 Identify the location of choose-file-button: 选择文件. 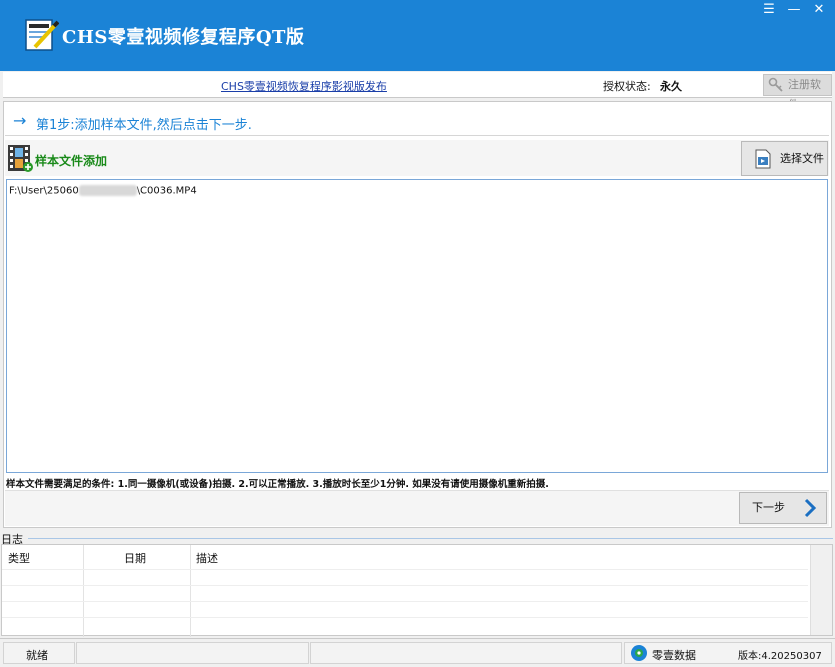
(784, 158).